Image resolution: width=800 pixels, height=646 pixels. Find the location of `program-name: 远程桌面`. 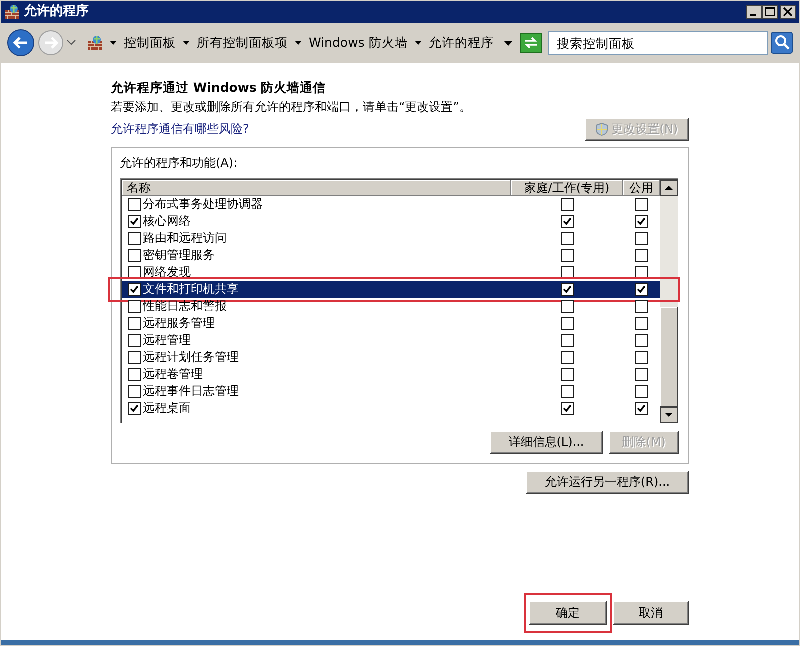

program-name: 远程桌面 is located at coordinates (167, 409).